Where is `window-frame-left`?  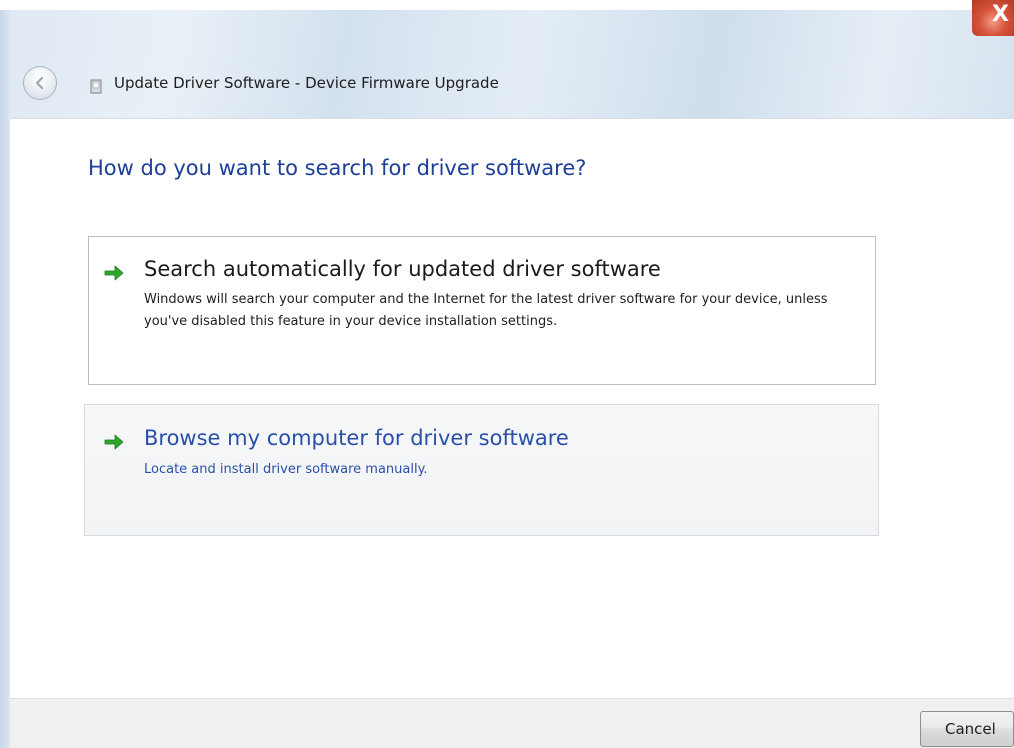 window-frame-left is located at coordinates (5, 379).